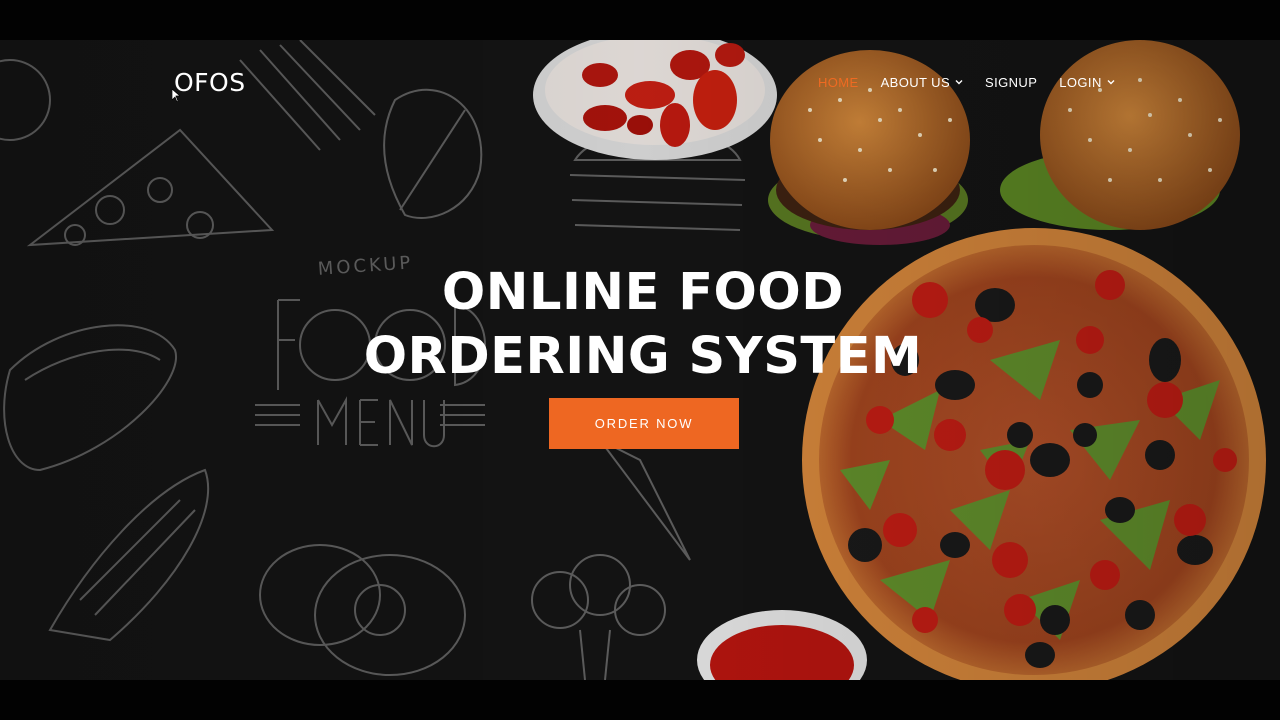 The image size is (1280, 720). I want to click on video-letterbox-top, so click(640, 20).